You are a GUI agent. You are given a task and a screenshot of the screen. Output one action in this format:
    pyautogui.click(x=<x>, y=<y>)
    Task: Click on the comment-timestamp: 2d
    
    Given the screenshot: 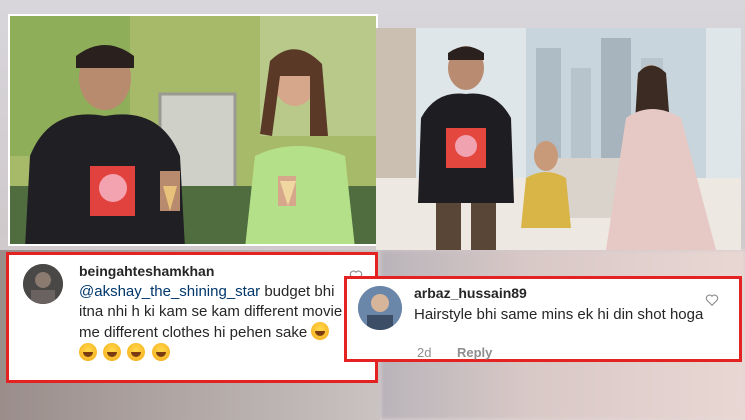 What is the action you would take?
    pyautogui.click(x=424, y=352)
    